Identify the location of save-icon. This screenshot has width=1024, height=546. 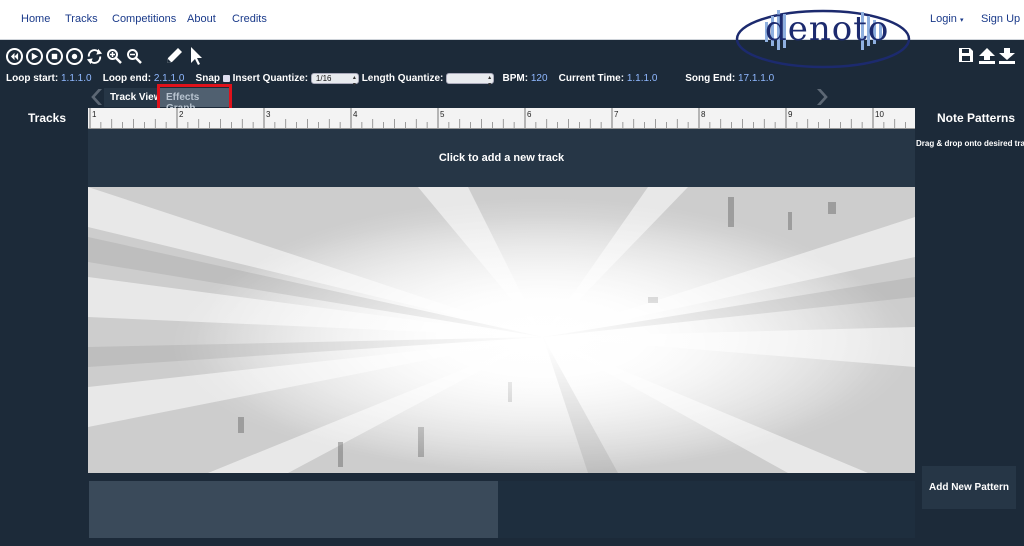
(966, 55).